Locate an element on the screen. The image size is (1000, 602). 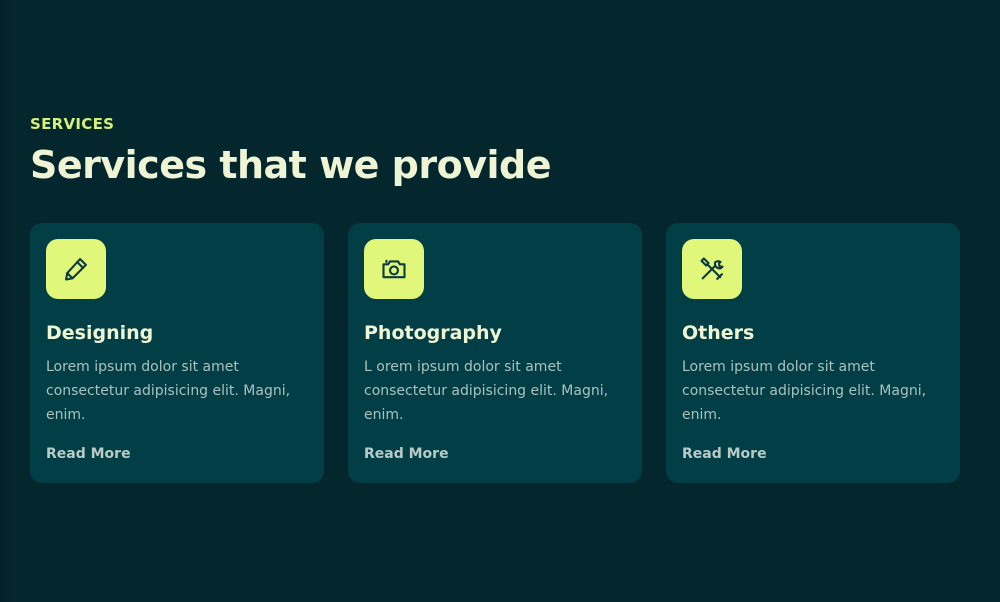
card-title: Photography is located at coordinates (433, 333).